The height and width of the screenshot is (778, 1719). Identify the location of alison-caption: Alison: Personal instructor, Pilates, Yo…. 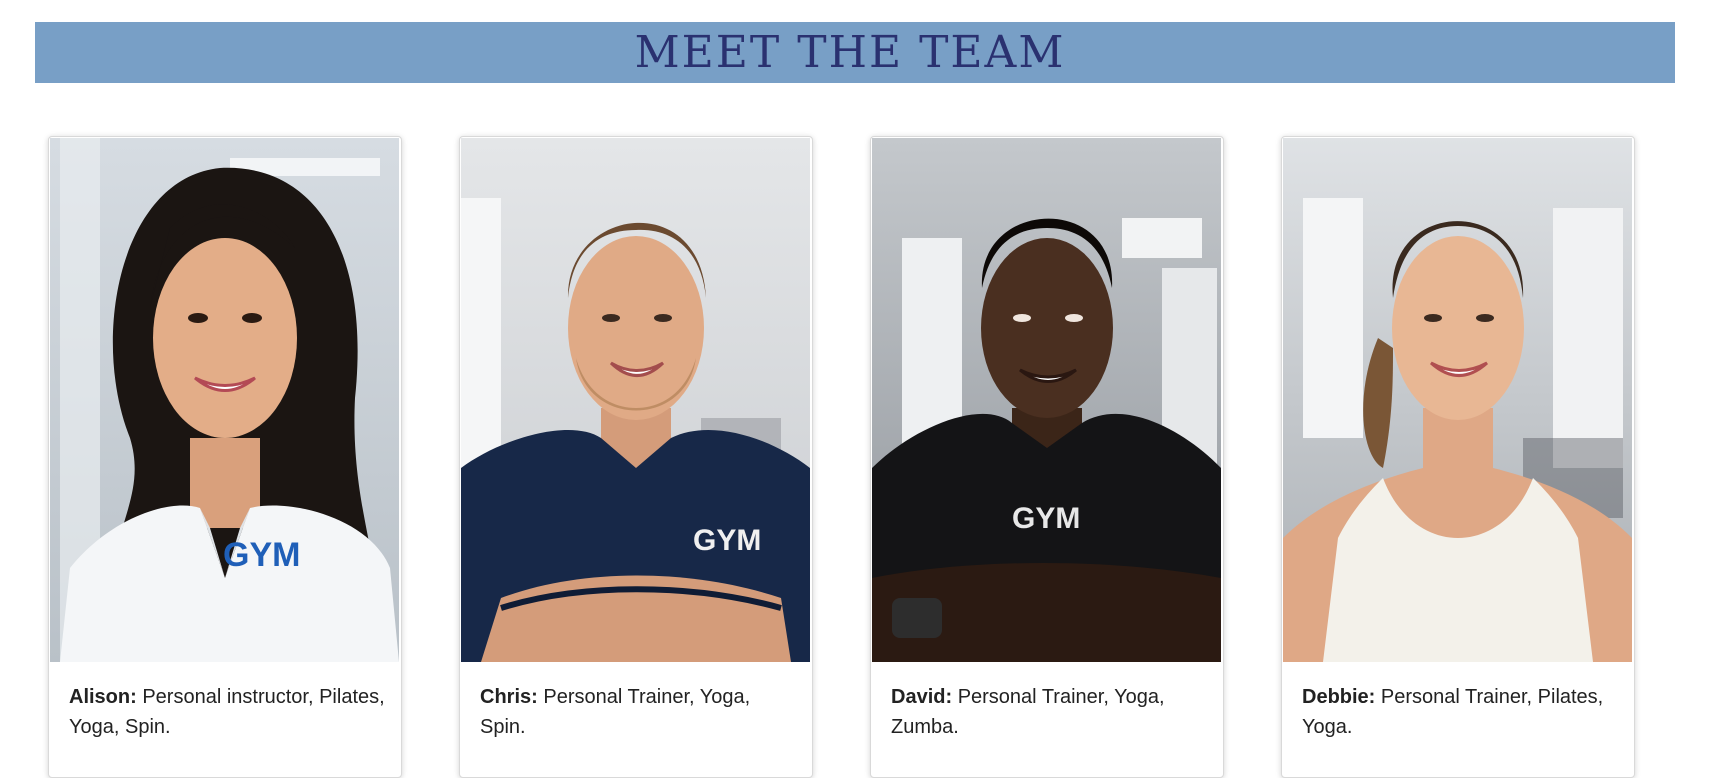
(229, 712).